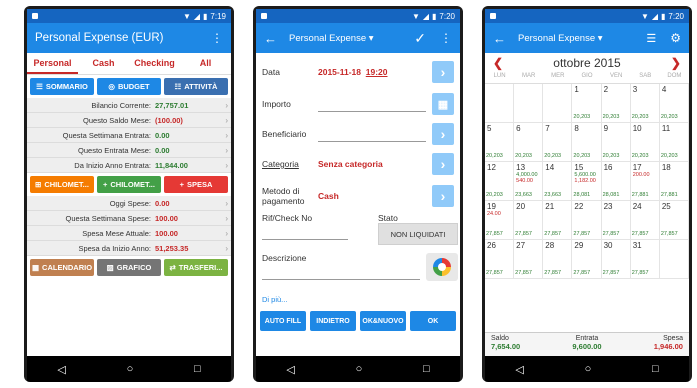  I want to click on list-view-icon: ☰, so click(651, 38).